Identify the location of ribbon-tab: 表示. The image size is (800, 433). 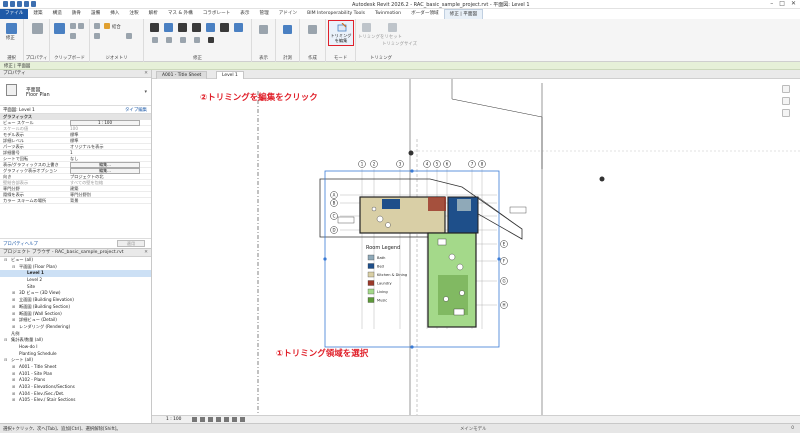
(244, 14).